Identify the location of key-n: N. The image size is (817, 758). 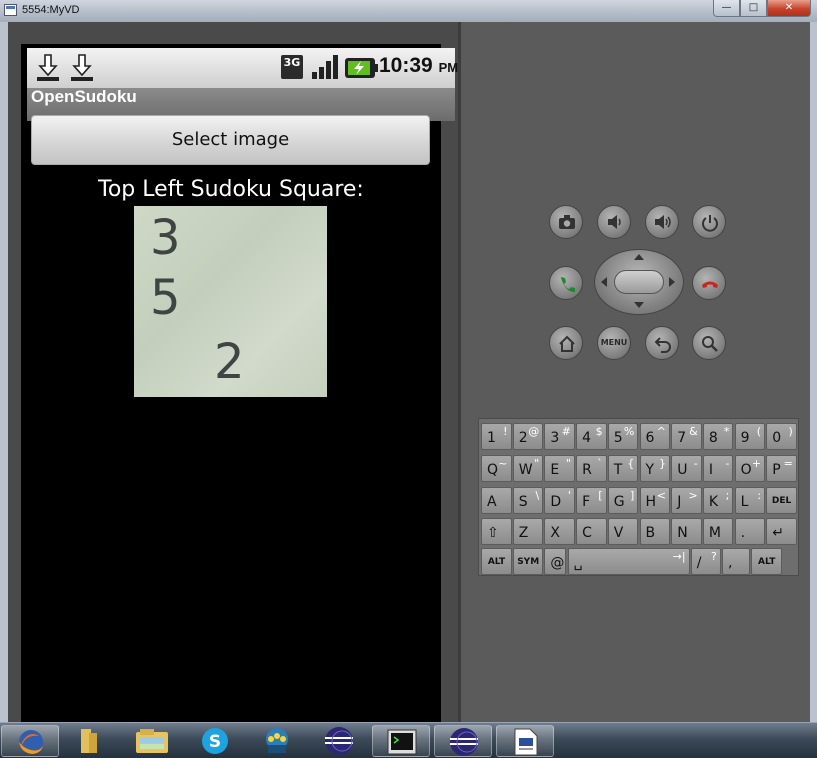
(686, 531).